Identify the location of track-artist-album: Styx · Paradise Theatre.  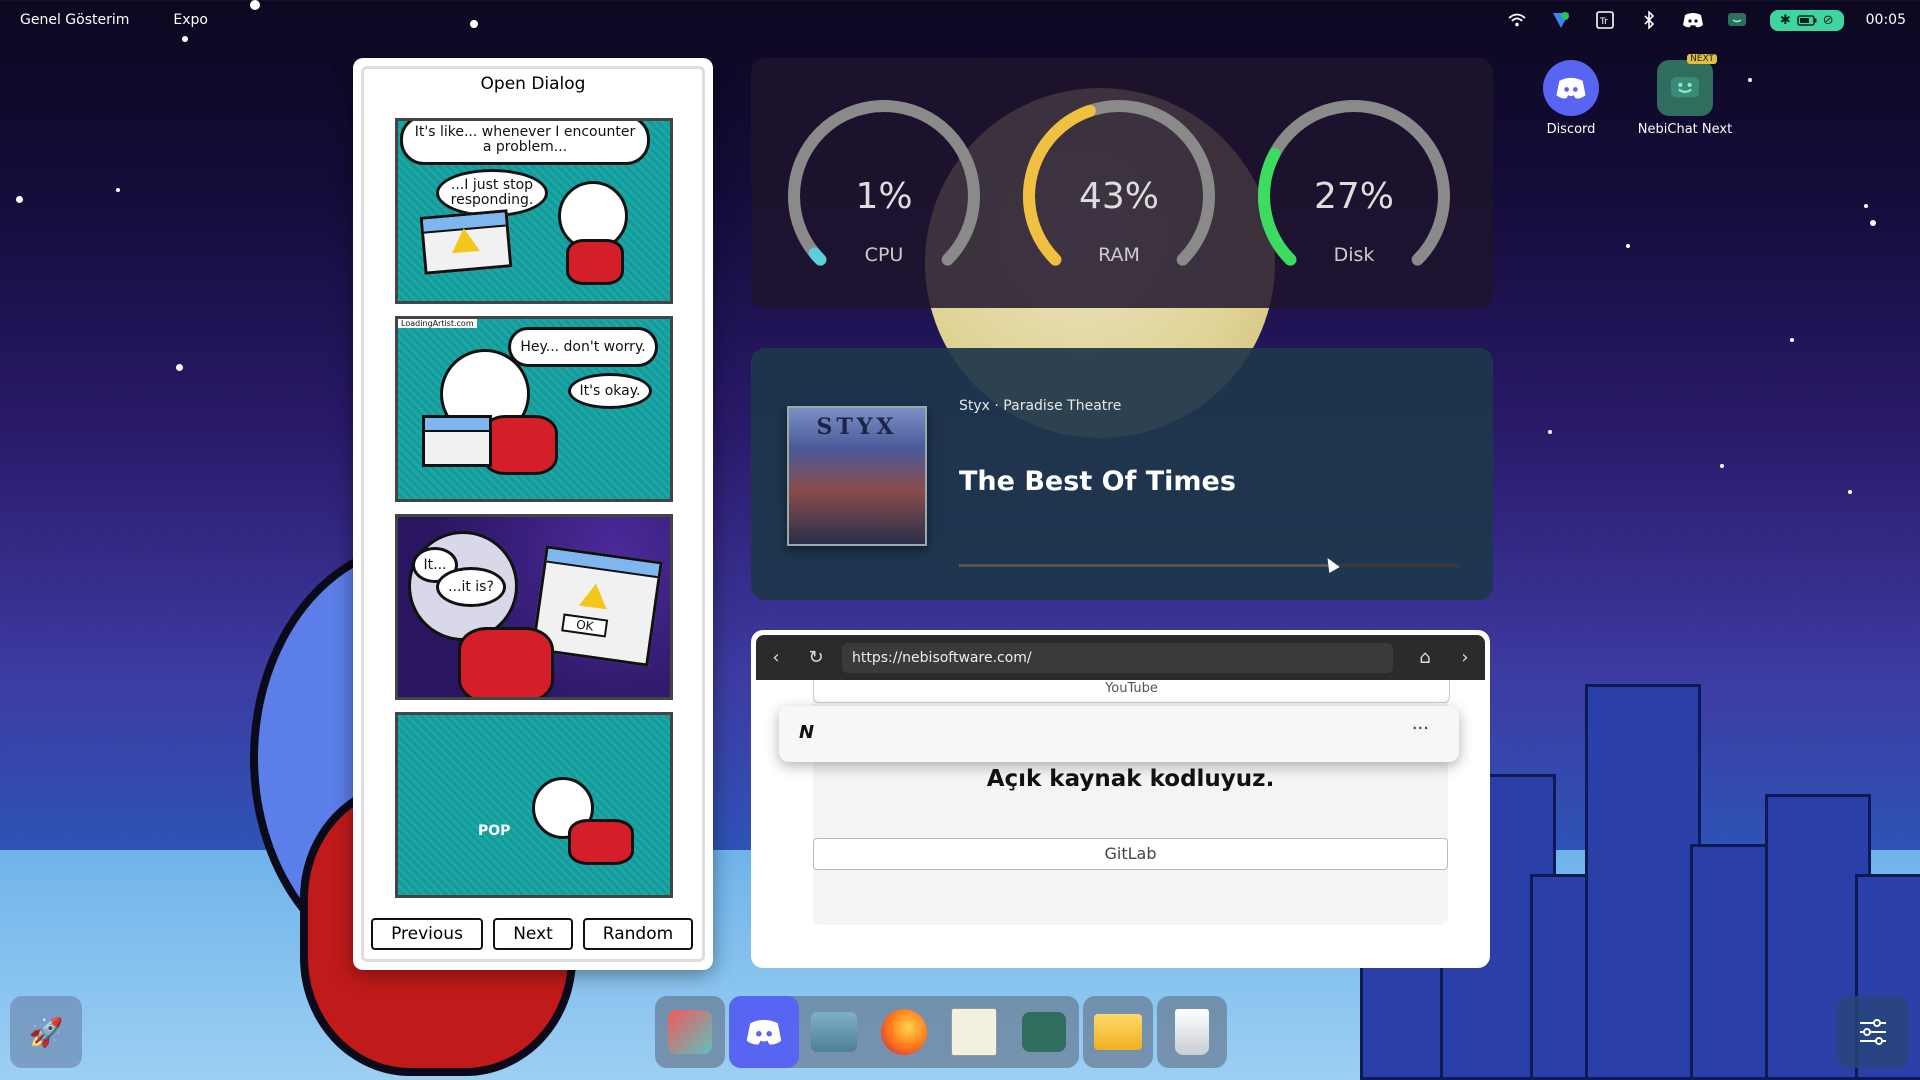
(1040, 406).